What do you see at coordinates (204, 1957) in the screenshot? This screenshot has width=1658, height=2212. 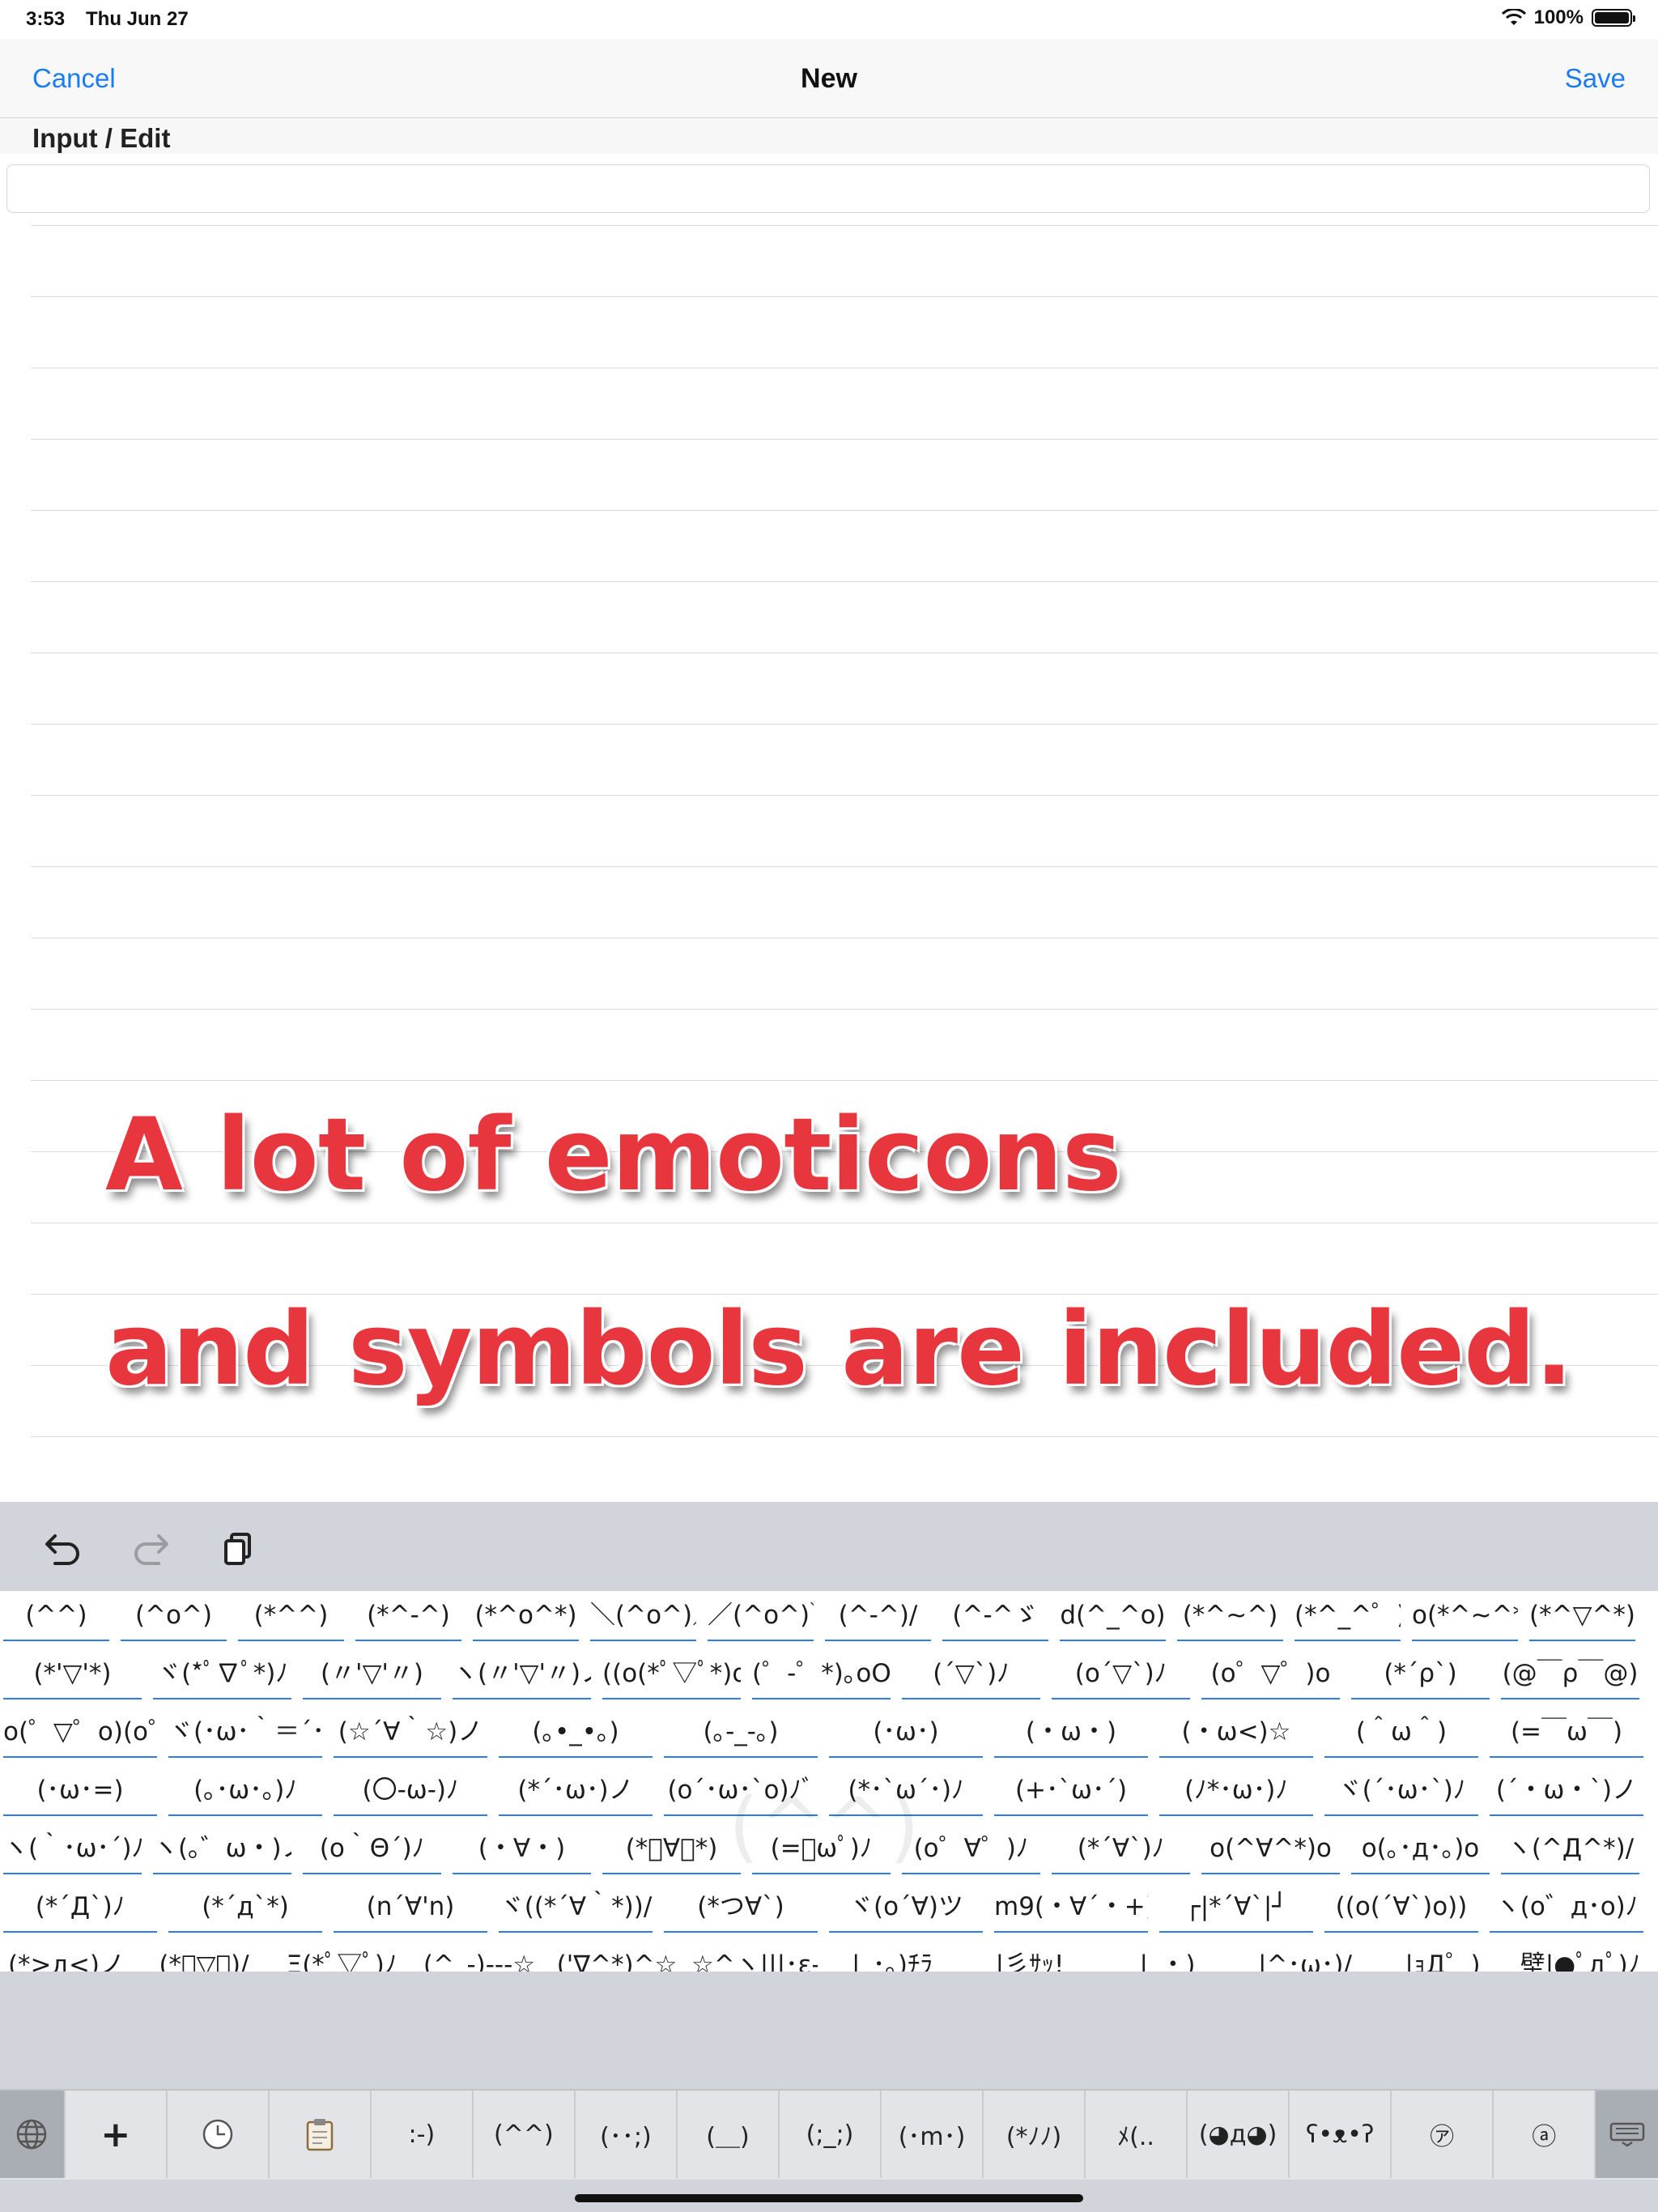 I see `emoticon-key: (*ﾟ▽ﾟ)/` at bounding box center [204, 1957].